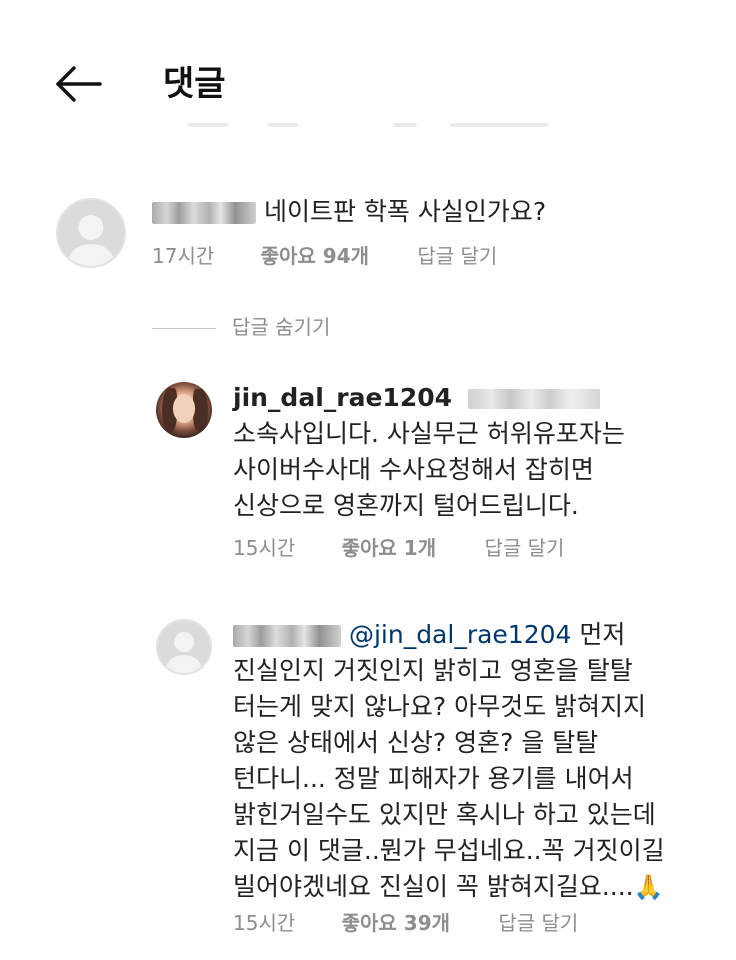  What do you see at coordinates (648, 887) in the screenshot?
I see `praying-hands-icon: 🙏` at bounding box center [648, 887].